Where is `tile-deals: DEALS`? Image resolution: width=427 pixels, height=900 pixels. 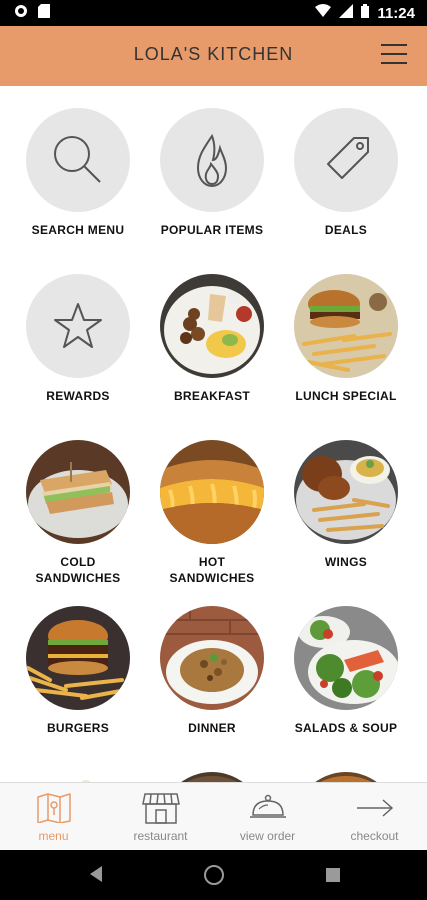
tile-deals: DEALS is located at coordinates (346, 173).